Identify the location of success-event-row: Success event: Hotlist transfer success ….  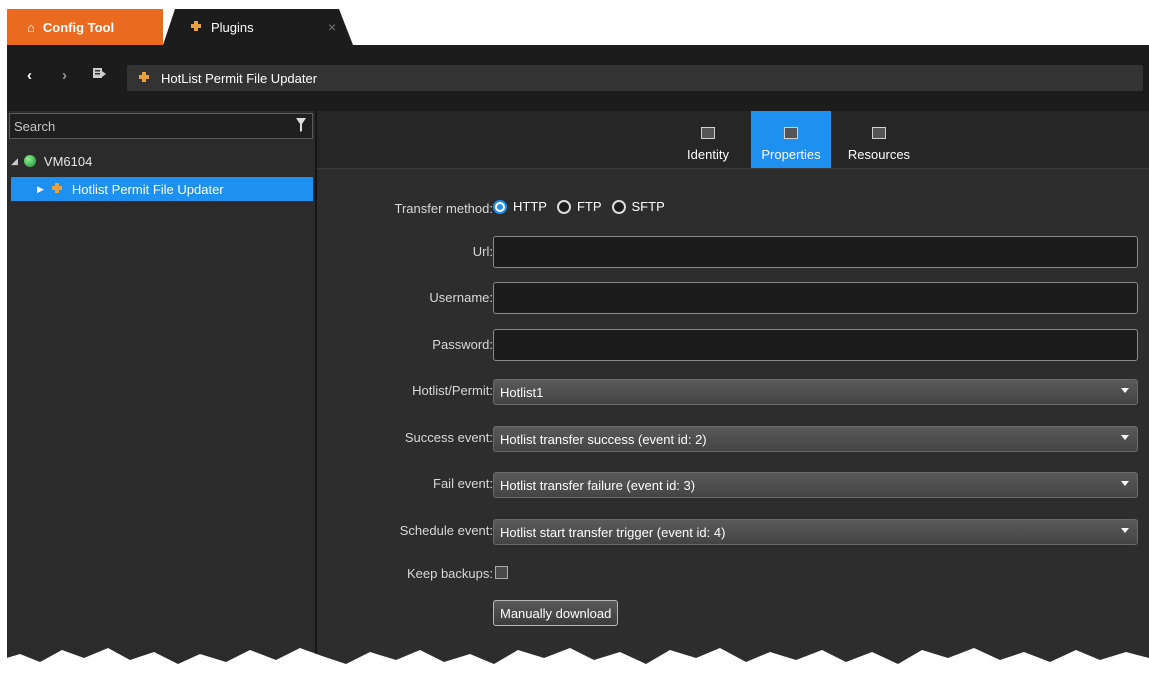
(733, 438).